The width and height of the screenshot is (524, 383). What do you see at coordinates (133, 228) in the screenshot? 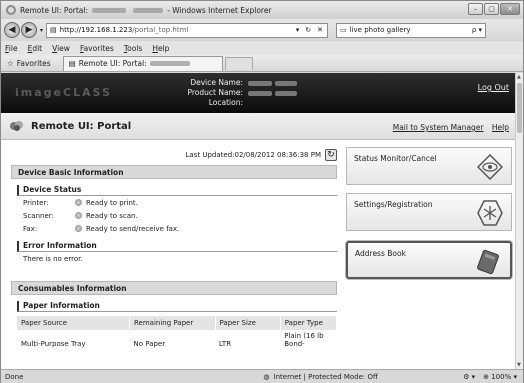
I see `status-value: Ready to send/receive fax.` at bounding box center [133, 228].